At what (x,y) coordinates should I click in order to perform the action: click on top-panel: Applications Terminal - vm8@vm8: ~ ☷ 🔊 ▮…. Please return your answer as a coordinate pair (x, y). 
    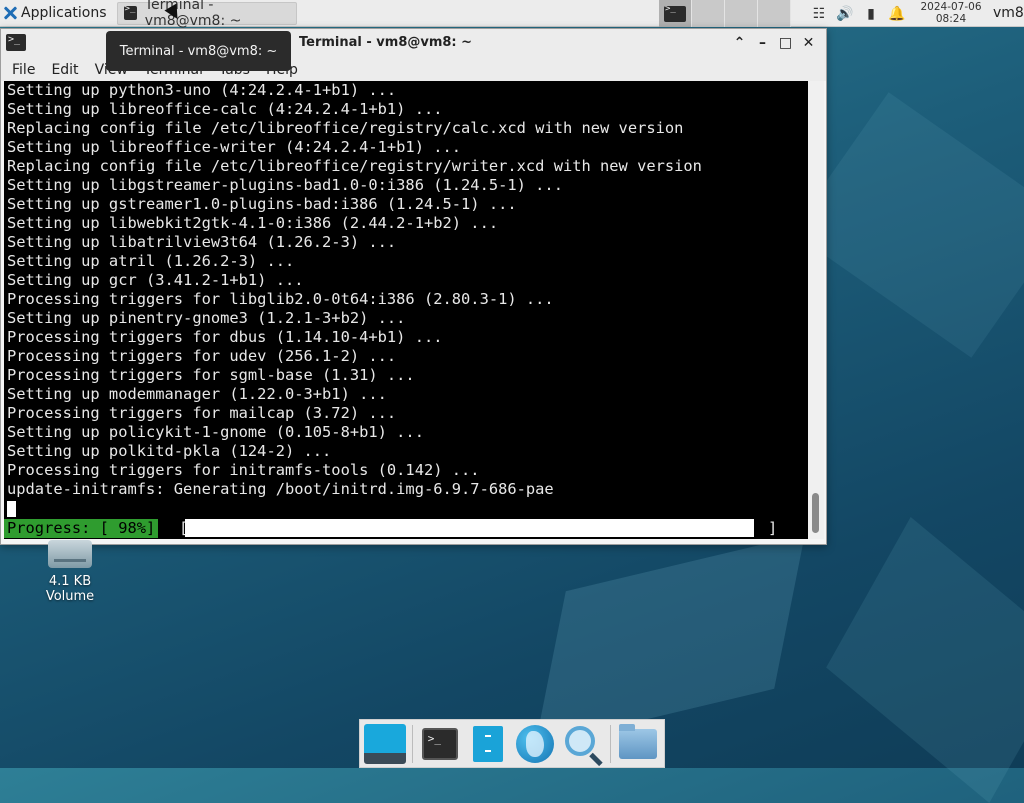
    Looking at the image, I should click on (512, 14).